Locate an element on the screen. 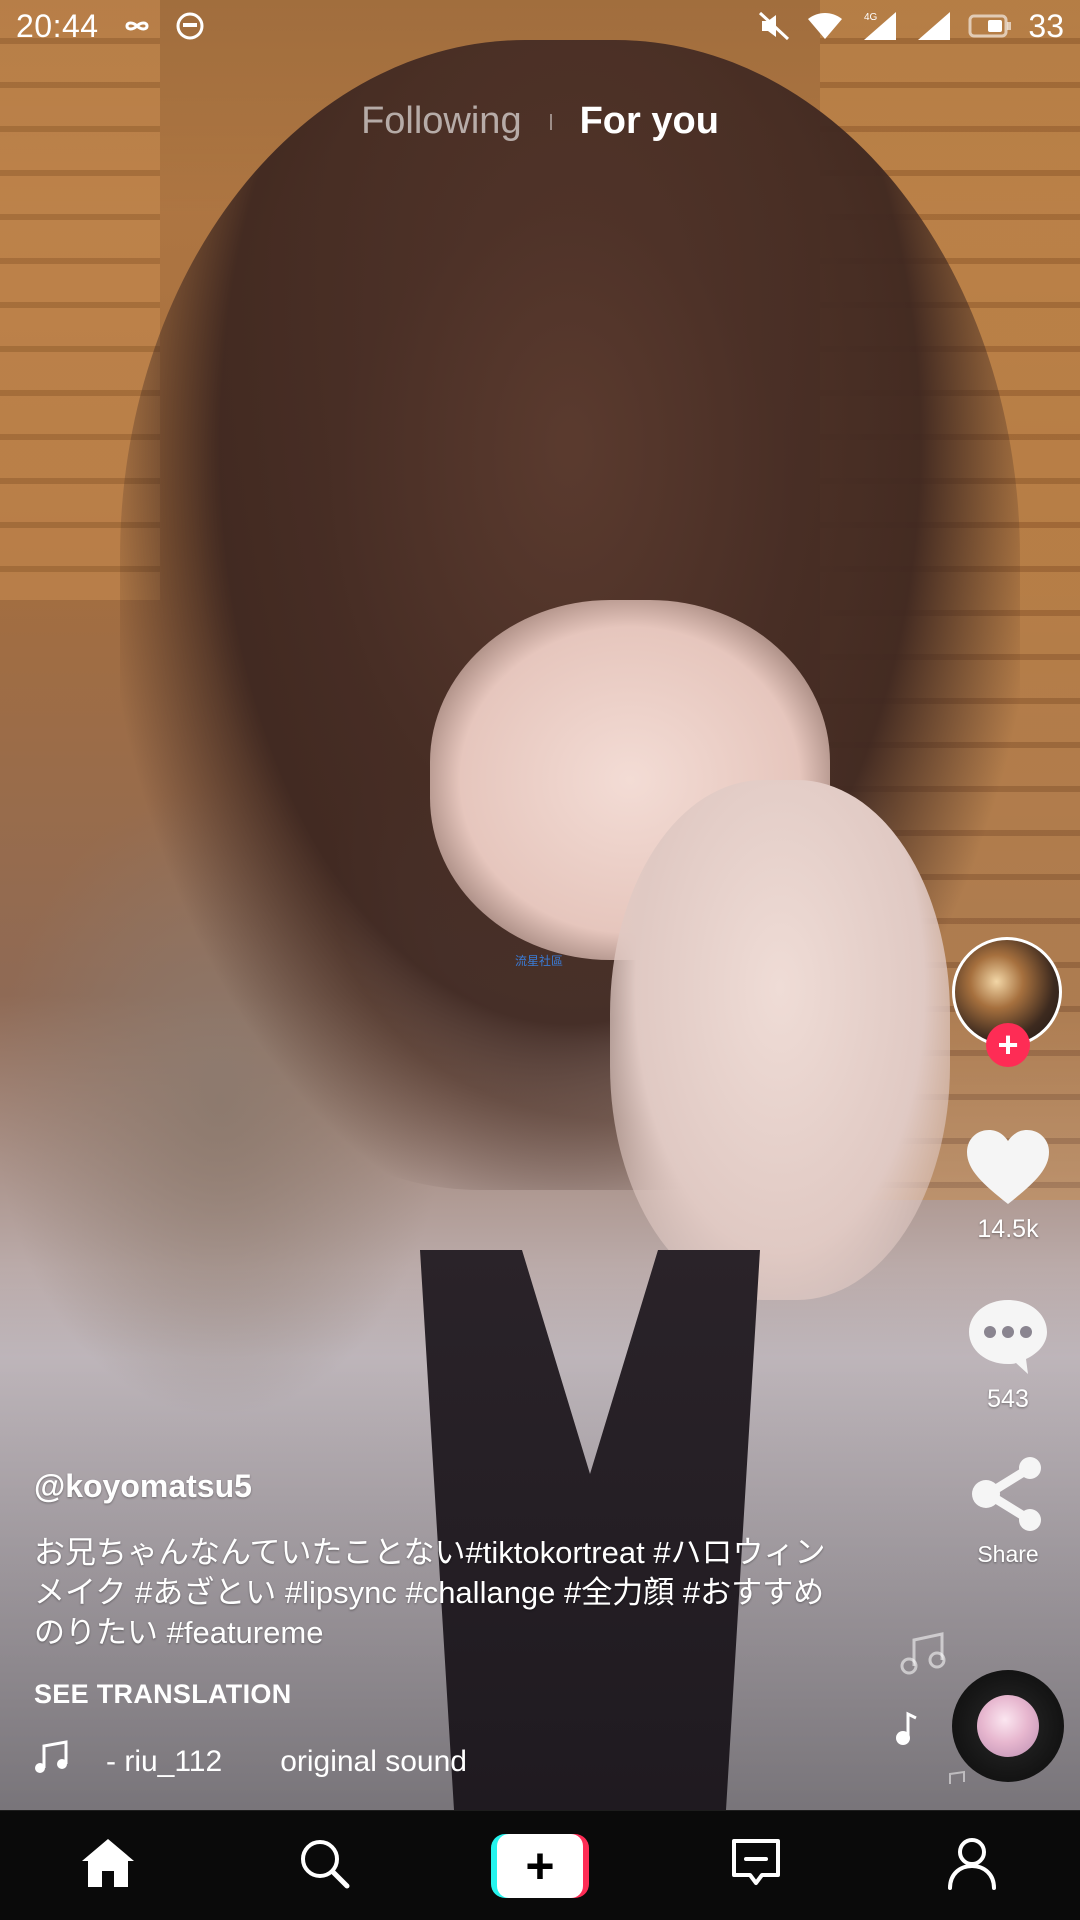  infinity-icon is located at coordinates (137, 26).